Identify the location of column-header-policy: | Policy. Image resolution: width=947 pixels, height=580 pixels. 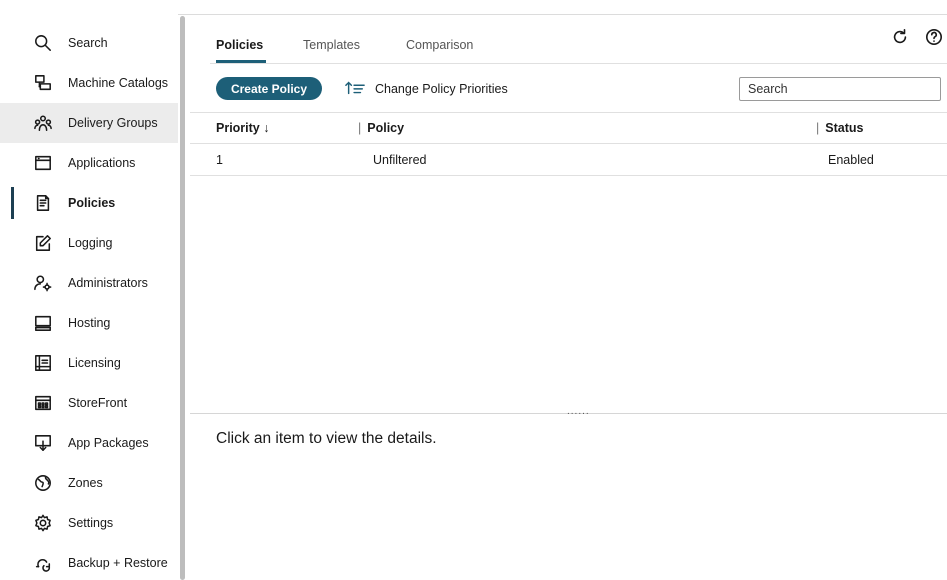
(381, 128).